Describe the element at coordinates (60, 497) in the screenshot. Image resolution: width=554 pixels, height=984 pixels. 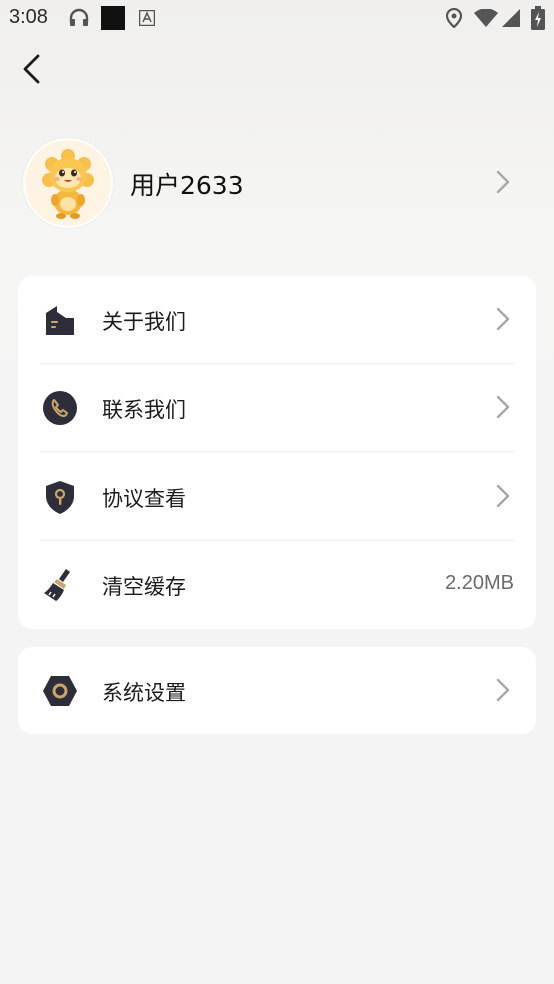
I see `shield-lock-icon` at that location.